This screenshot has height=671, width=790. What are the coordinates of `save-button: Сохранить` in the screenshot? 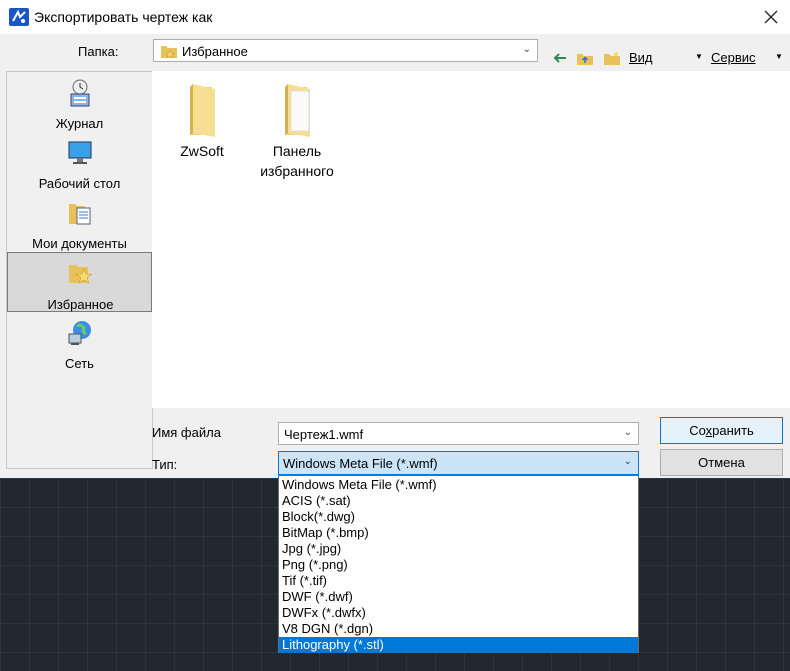 It's located at (721, 430).